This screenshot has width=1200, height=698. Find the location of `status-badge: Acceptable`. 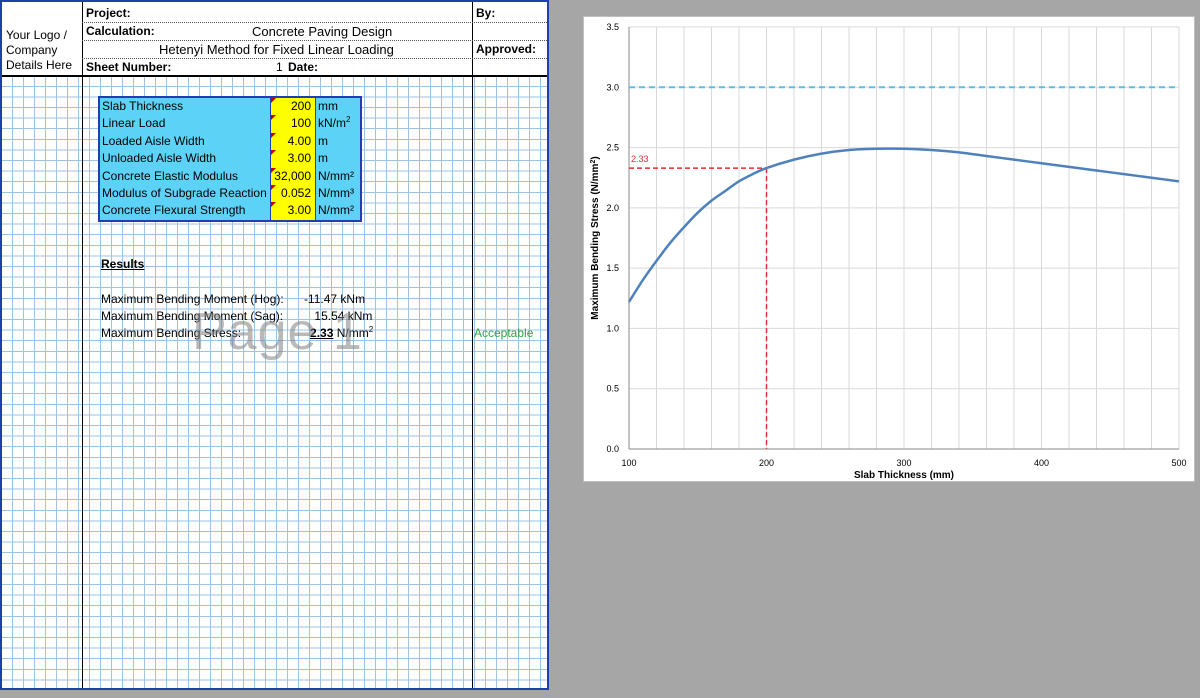

status-badge: Acceptable is located at coordinates (504, 333).